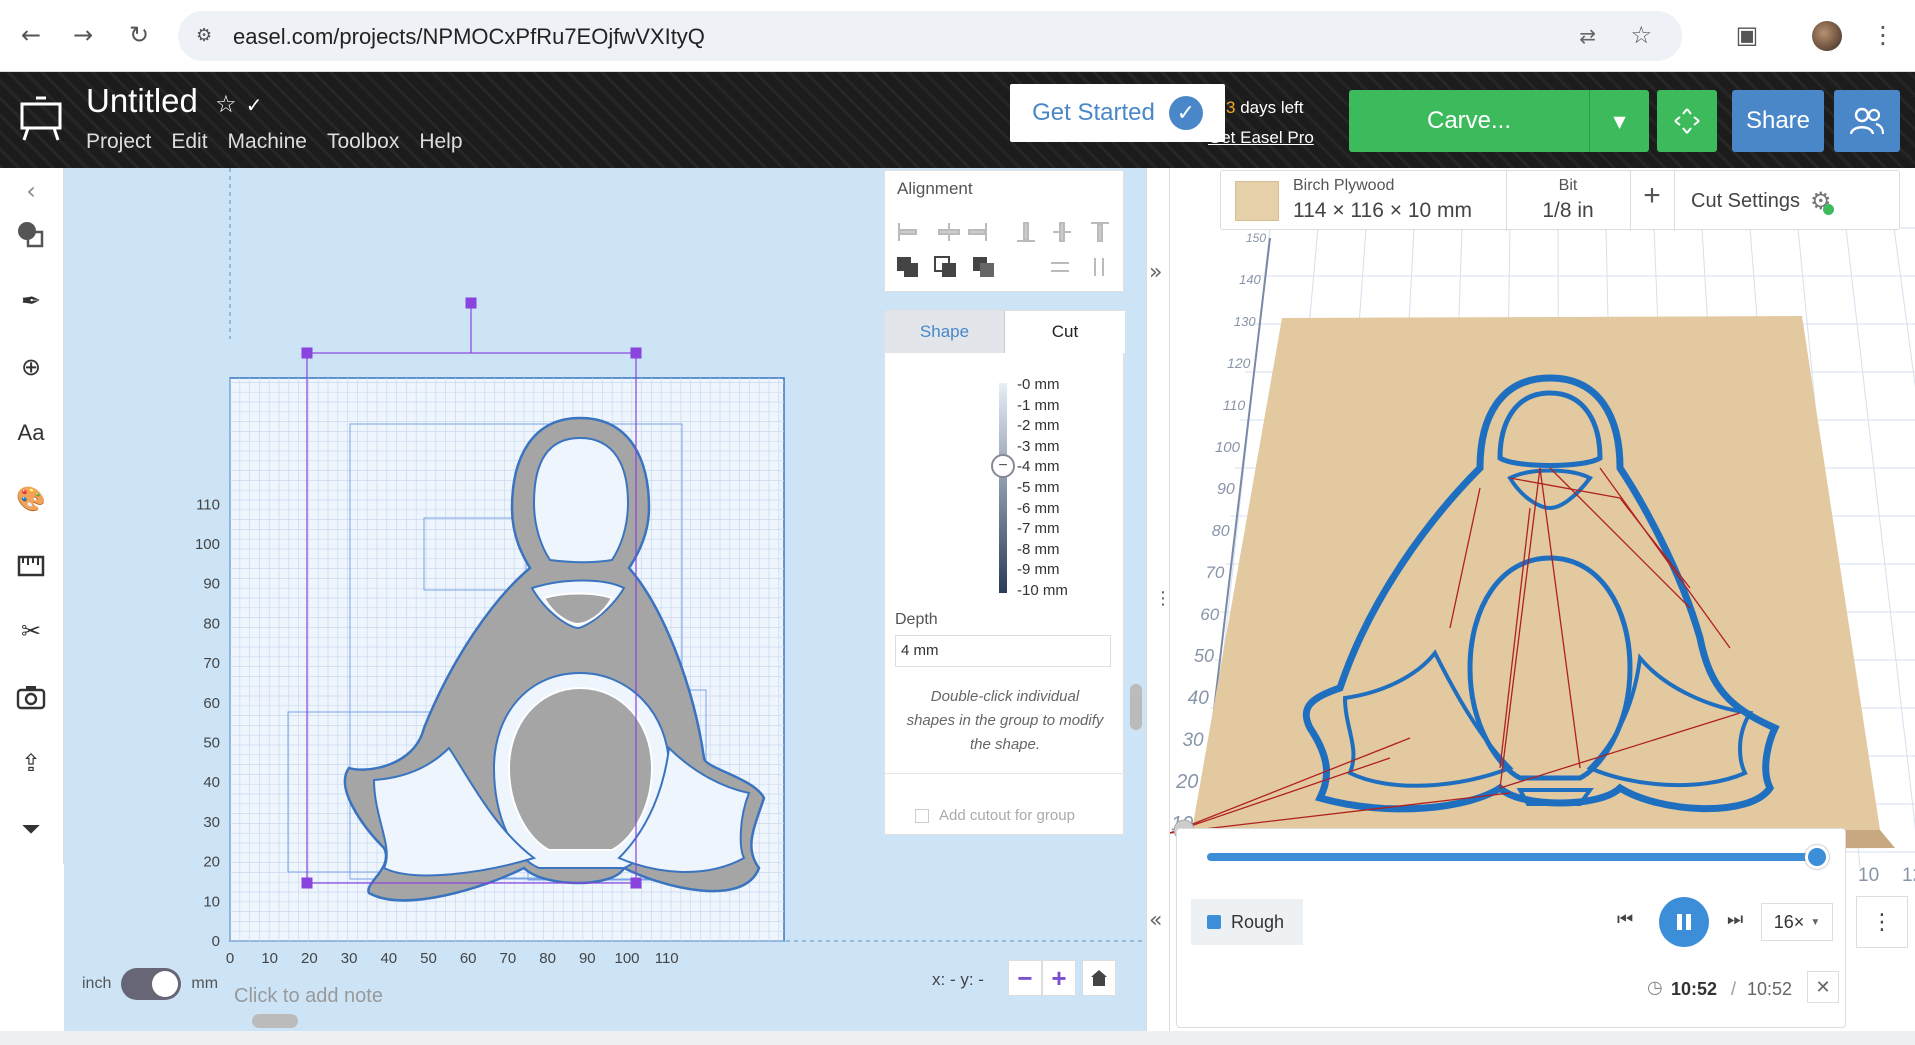 This screenshot has width=1915, height=1045. Describe the element at coordinates (1117, 113) in the screenshot. I see `get-started-button: Get Started ✓` at that location.